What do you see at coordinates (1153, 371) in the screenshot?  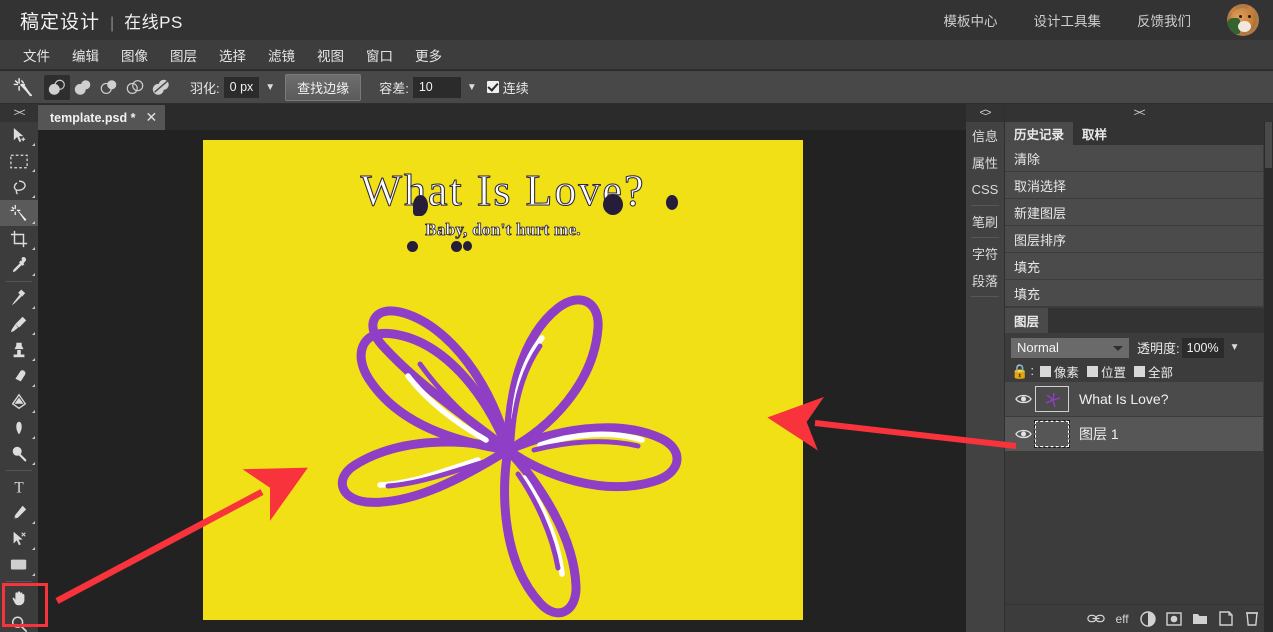 I see `lock-all-checkbox: 全部` at bounding box center [1153, 371].